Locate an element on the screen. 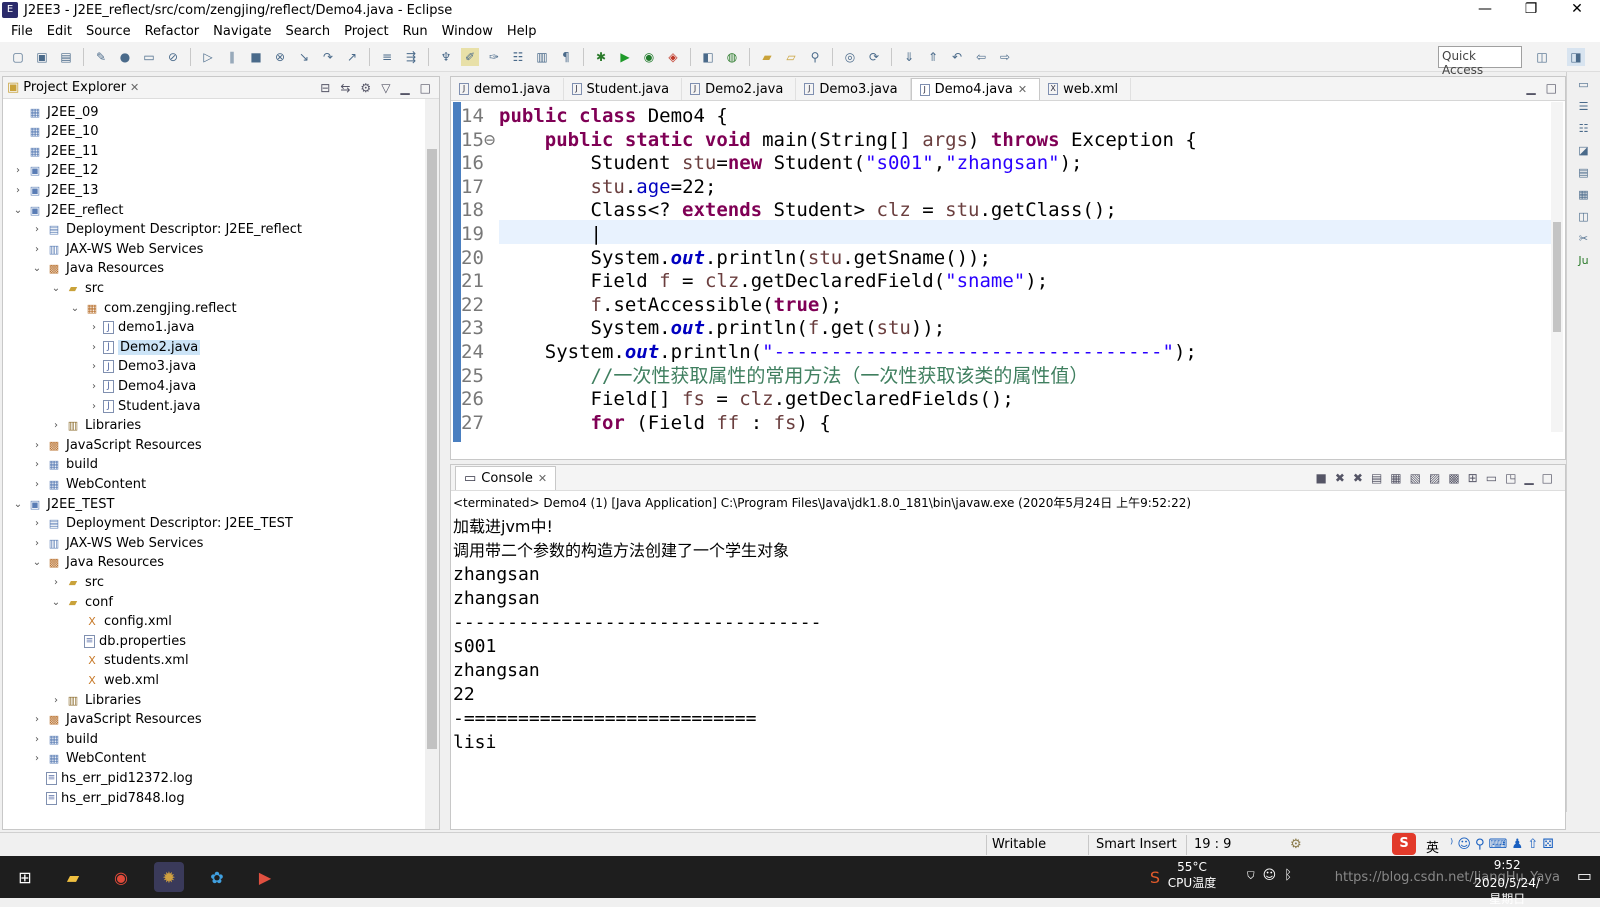  minimize-editor-icon: ▁ is located at coordinates (1530, 88).